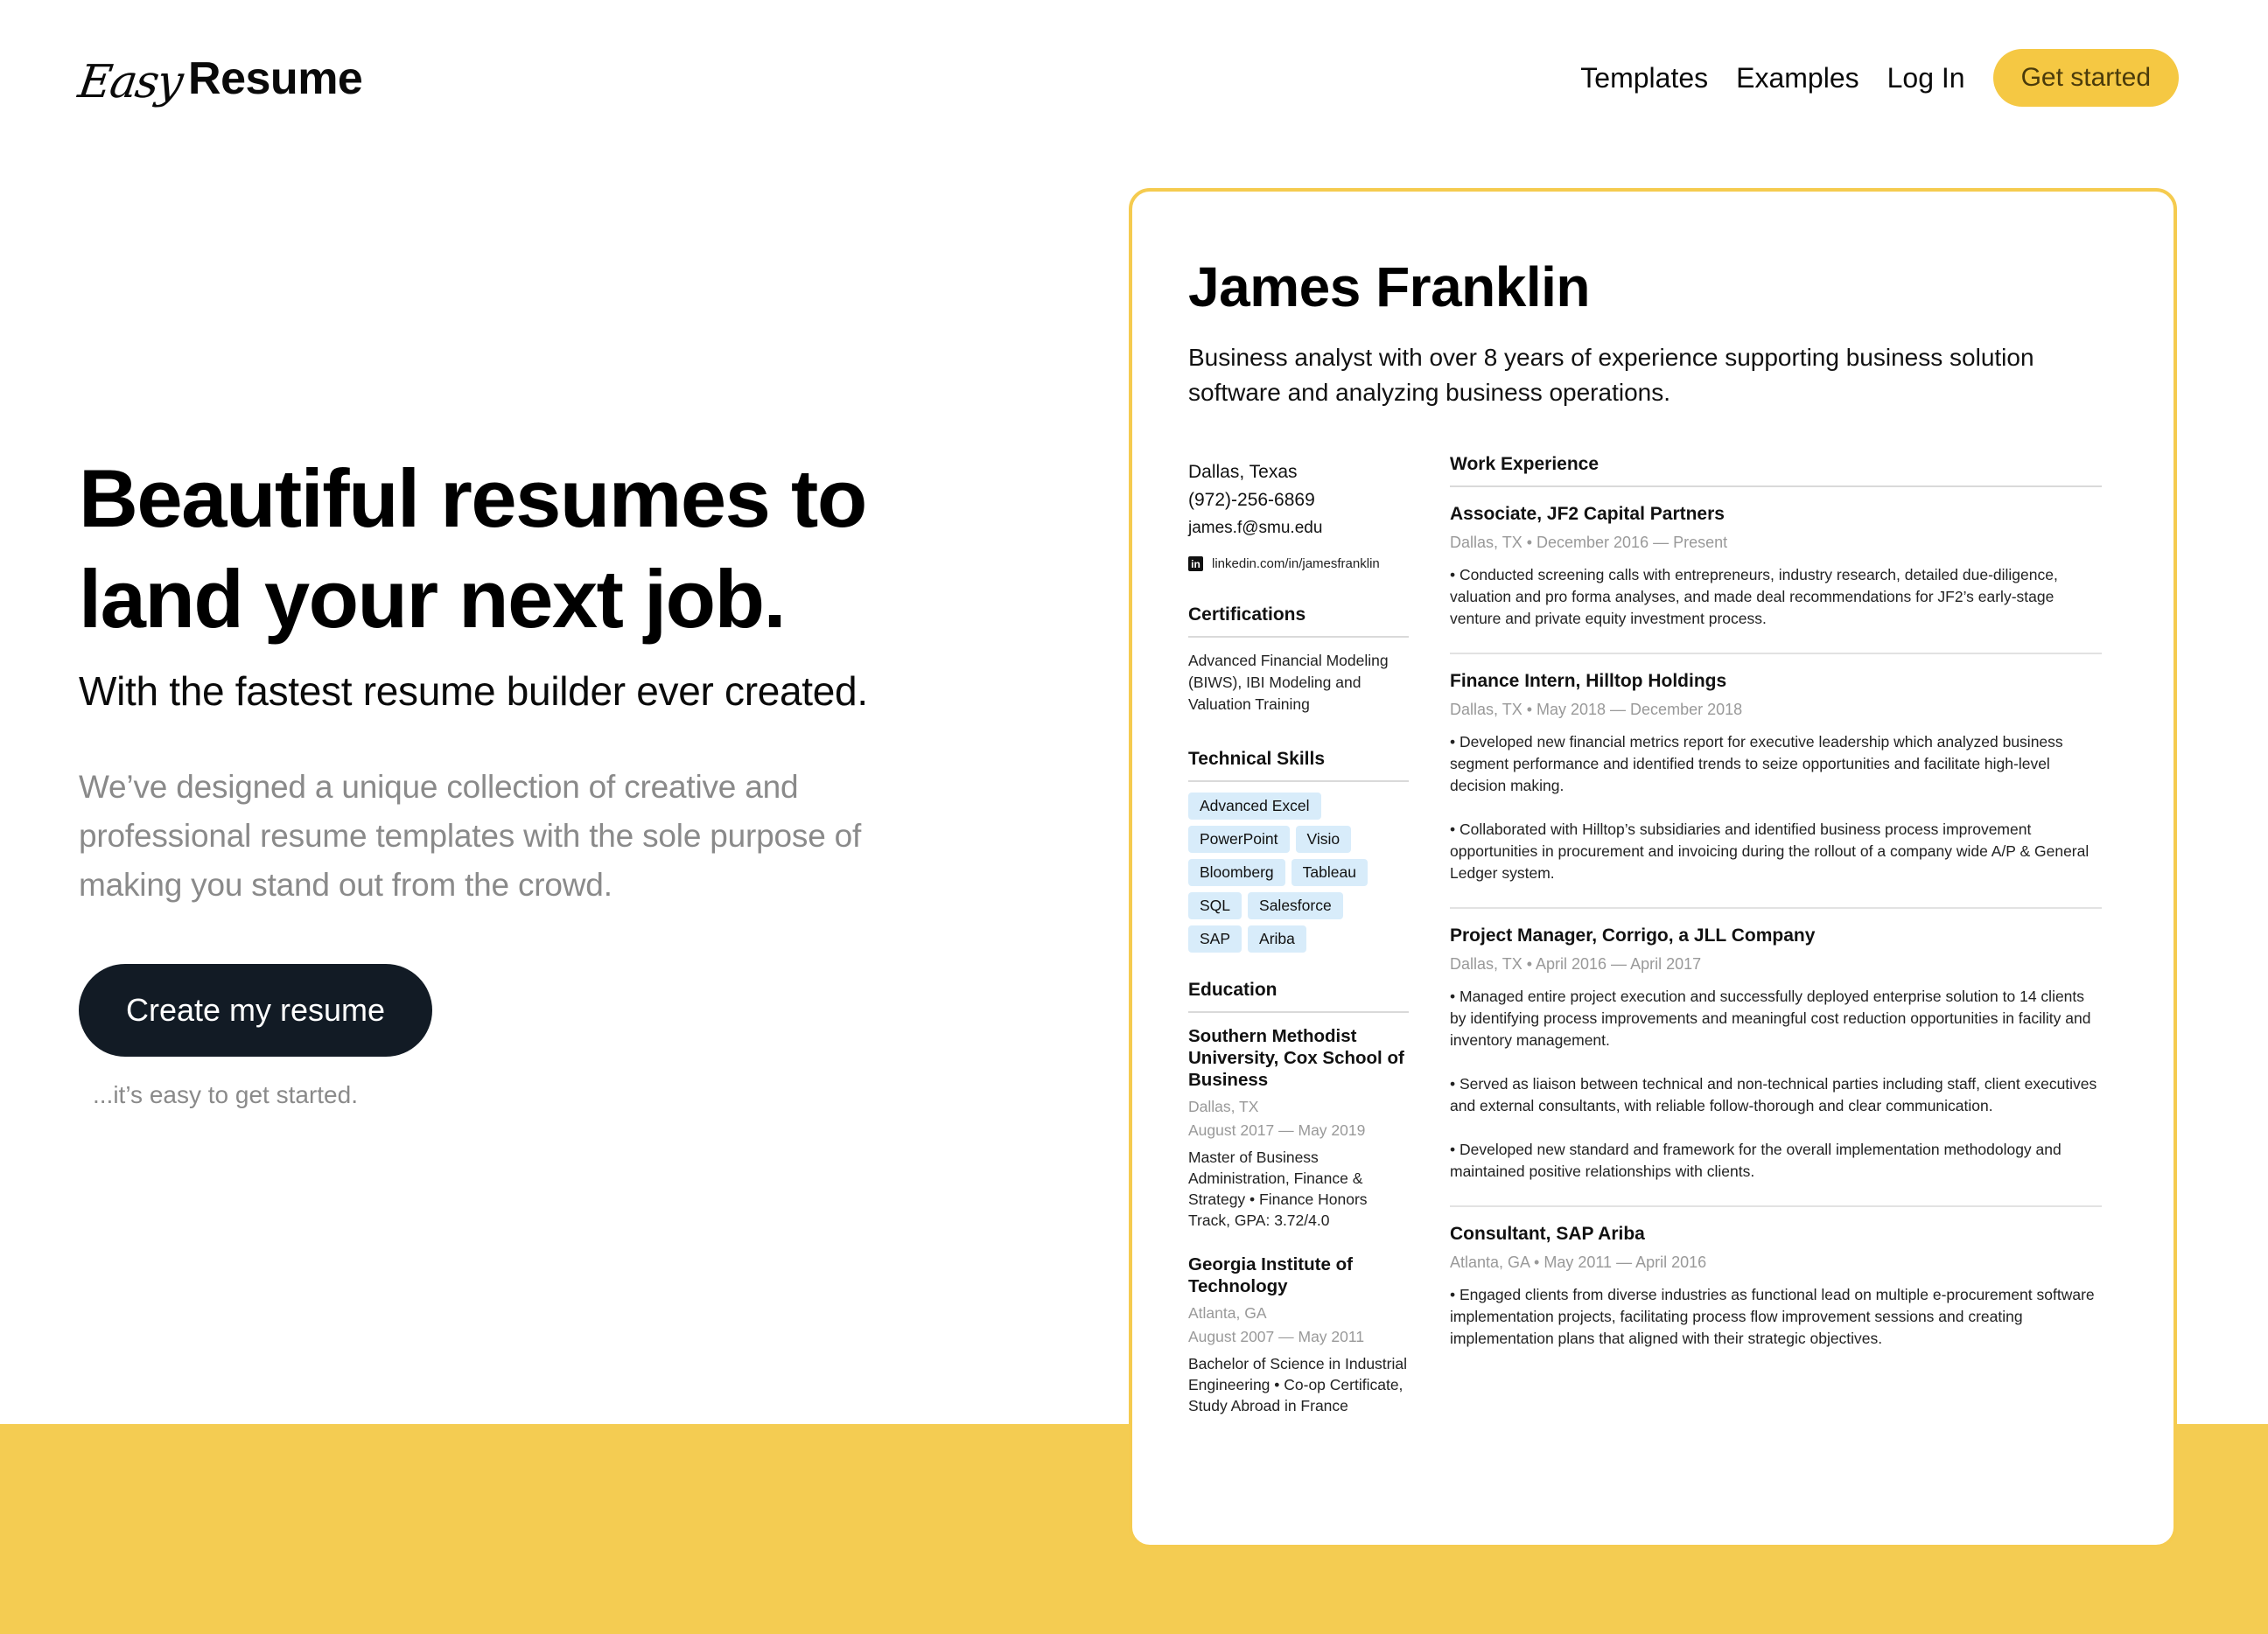 The width and height of the screenshot is (2268, 1634). What do you see at coordinates (1295, 905) in the screenshot?
I see `skill-tag: Salesforce` at bounding box center [1295, 905].